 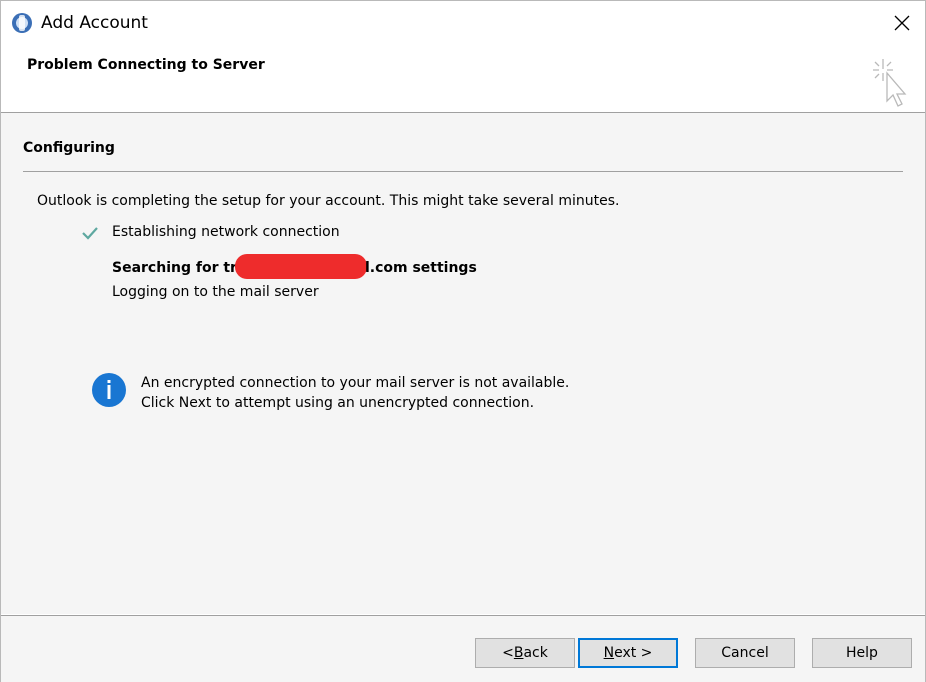 I want to click on wizard-header: Problem Connecting to Server, so click(x=463, y=79).